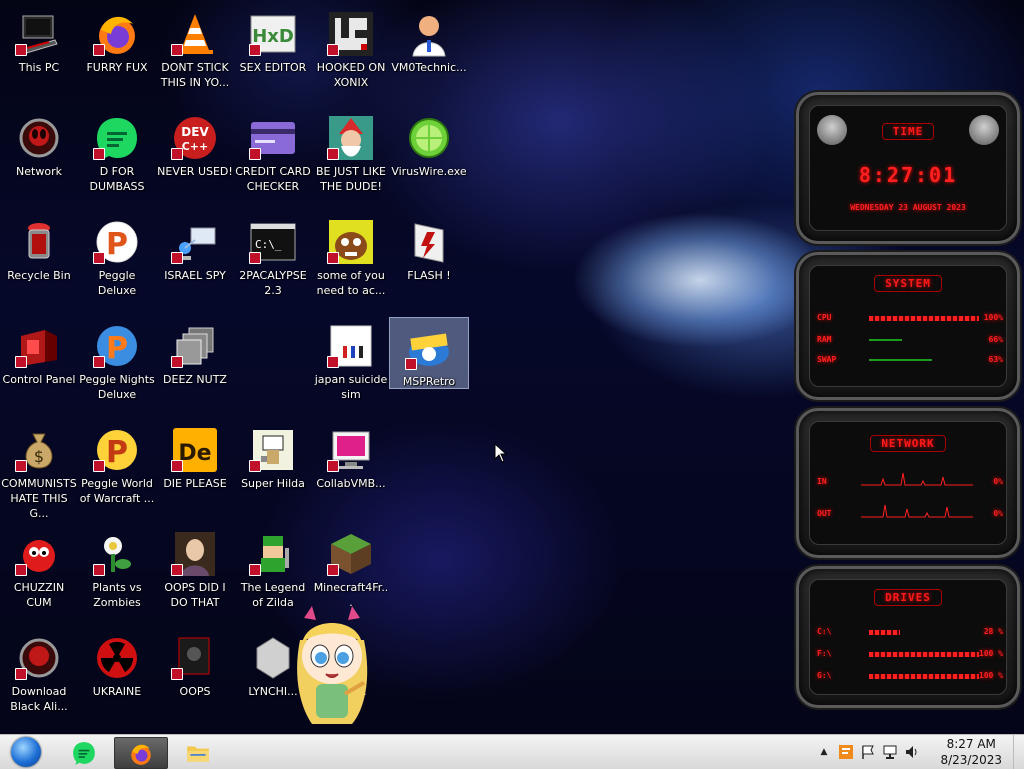 The image size is (1024, 769). What do you see at coordinates (195, 470) in the screenshot?
I see `desktop-icon-die-please: De DIE PLEASE` at bounding box center [195, 470].